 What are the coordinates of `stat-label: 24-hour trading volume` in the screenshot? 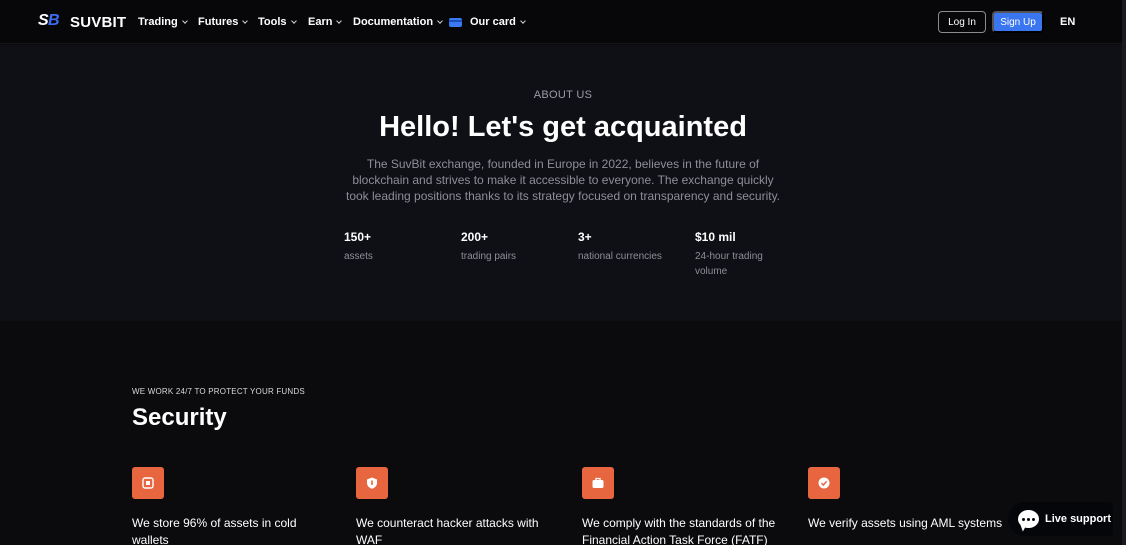 It's located at (729, 264).